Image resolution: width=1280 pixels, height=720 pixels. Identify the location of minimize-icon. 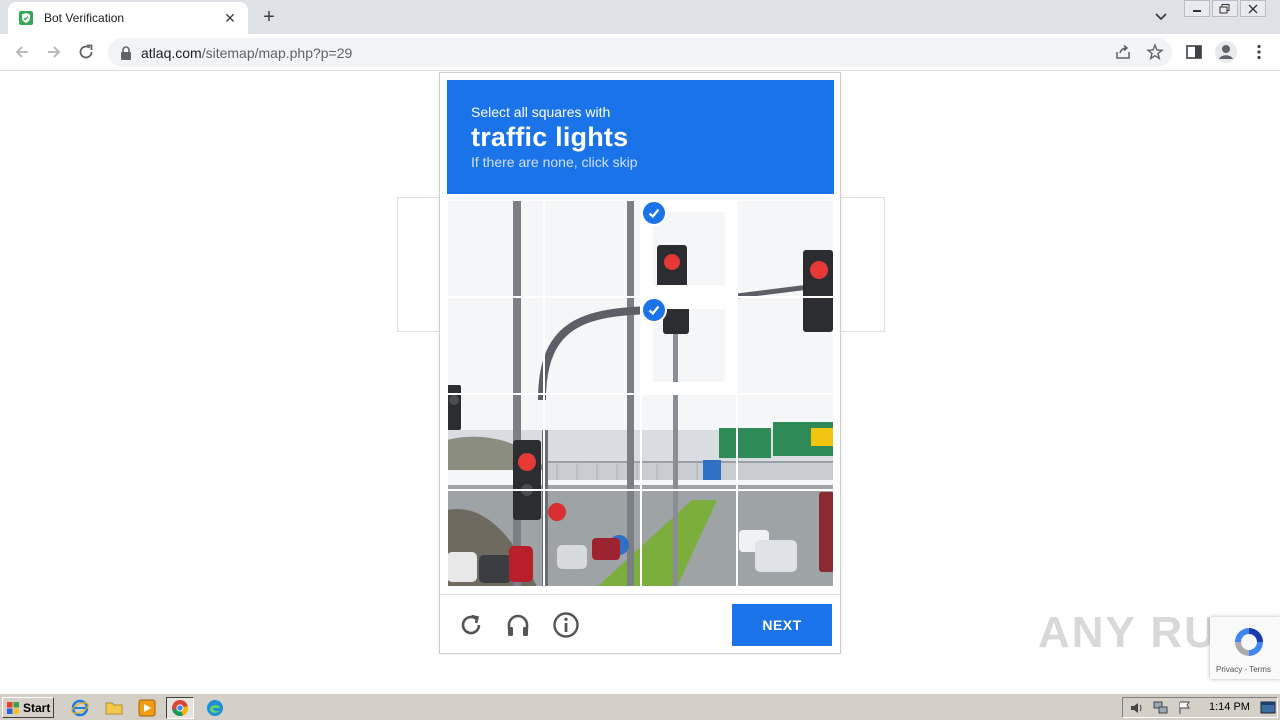
(1197, 10).